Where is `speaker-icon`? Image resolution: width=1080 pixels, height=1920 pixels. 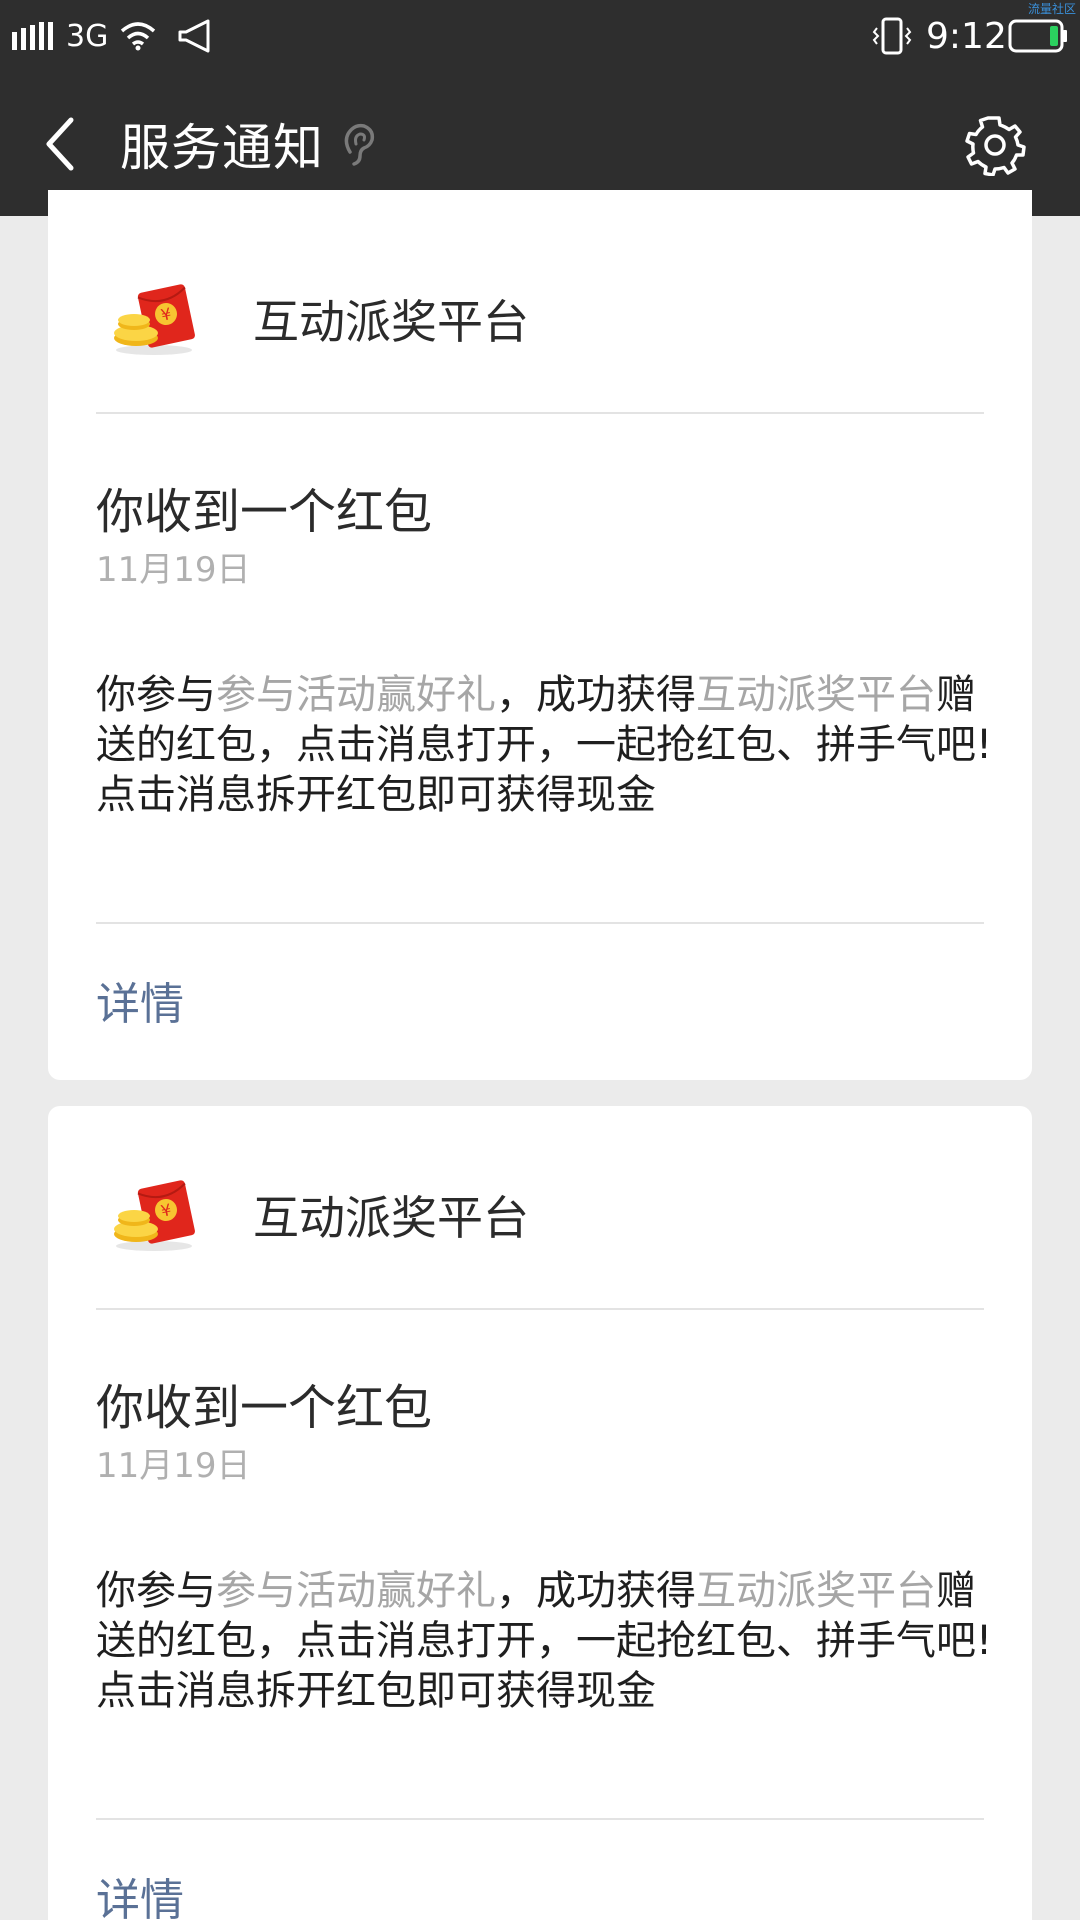 speaker-icon is located at coordinates (196, 36).